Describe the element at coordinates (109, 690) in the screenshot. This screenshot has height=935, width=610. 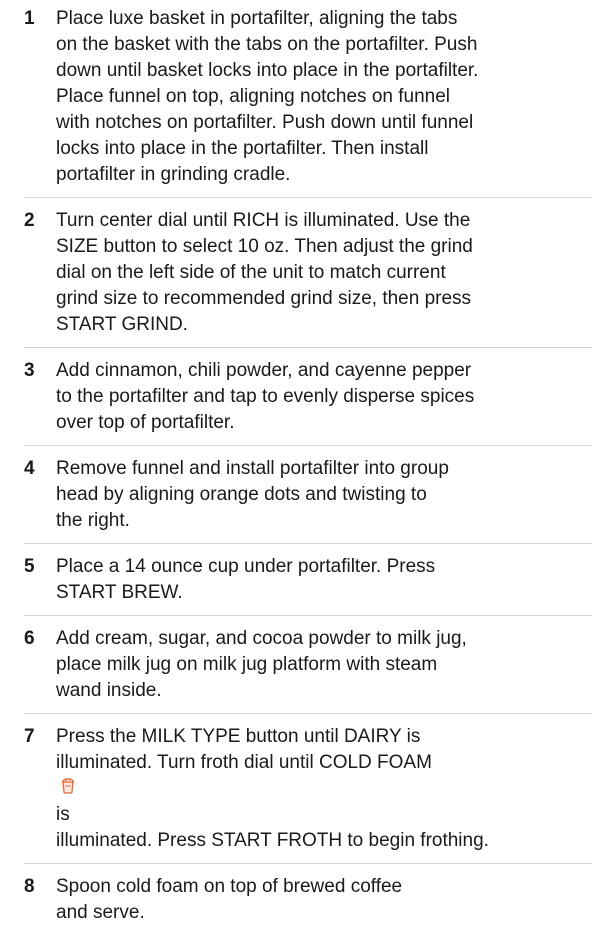
I see `step-line: wand inside.` at that location.